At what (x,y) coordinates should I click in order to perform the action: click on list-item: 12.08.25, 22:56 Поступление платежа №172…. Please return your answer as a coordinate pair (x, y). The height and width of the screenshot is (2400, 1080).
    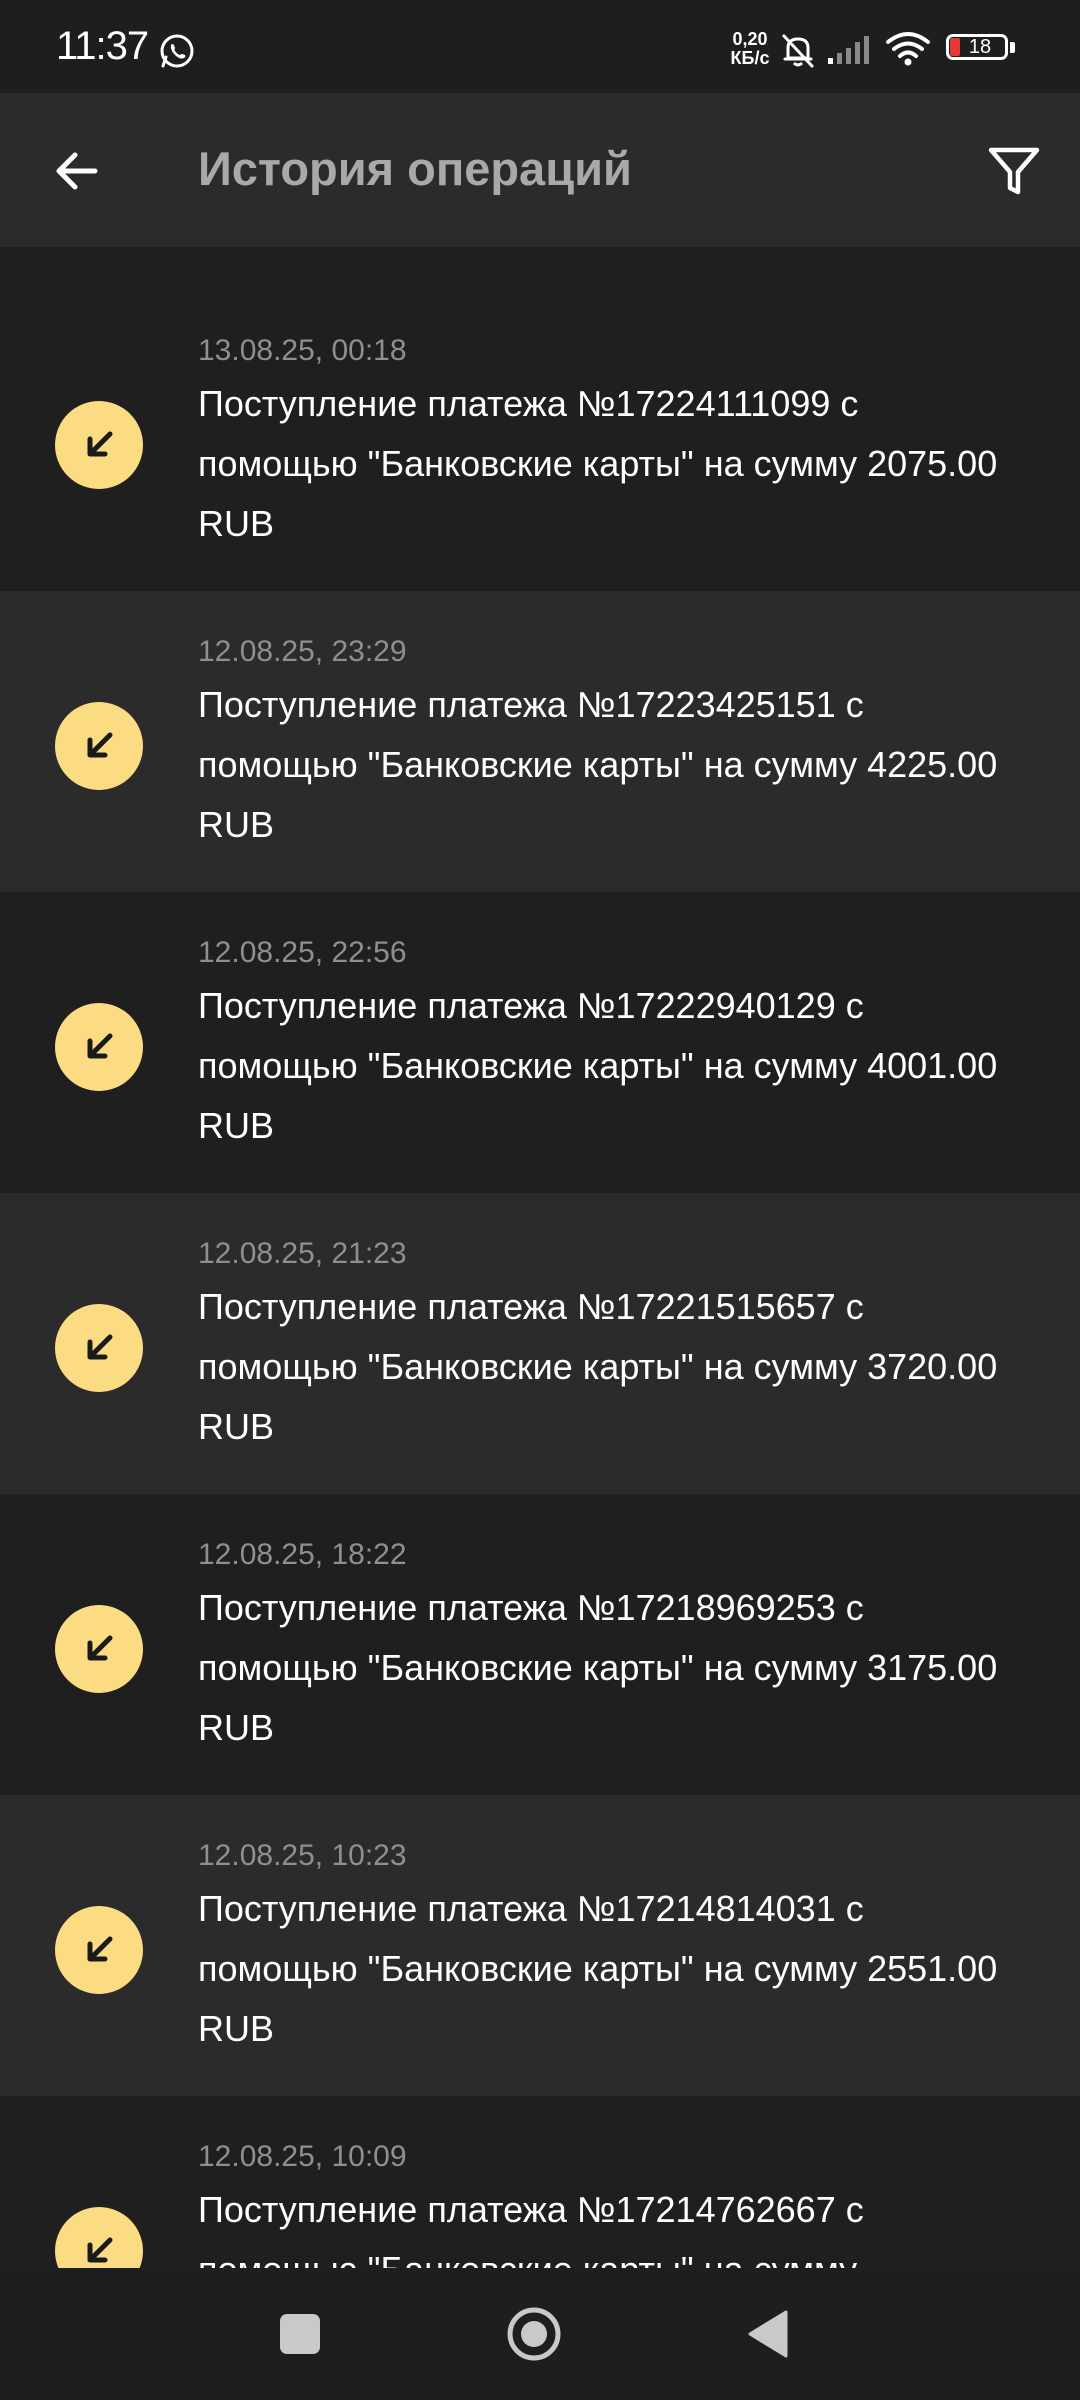
    Looking at the image, I should click on (540, 1042).